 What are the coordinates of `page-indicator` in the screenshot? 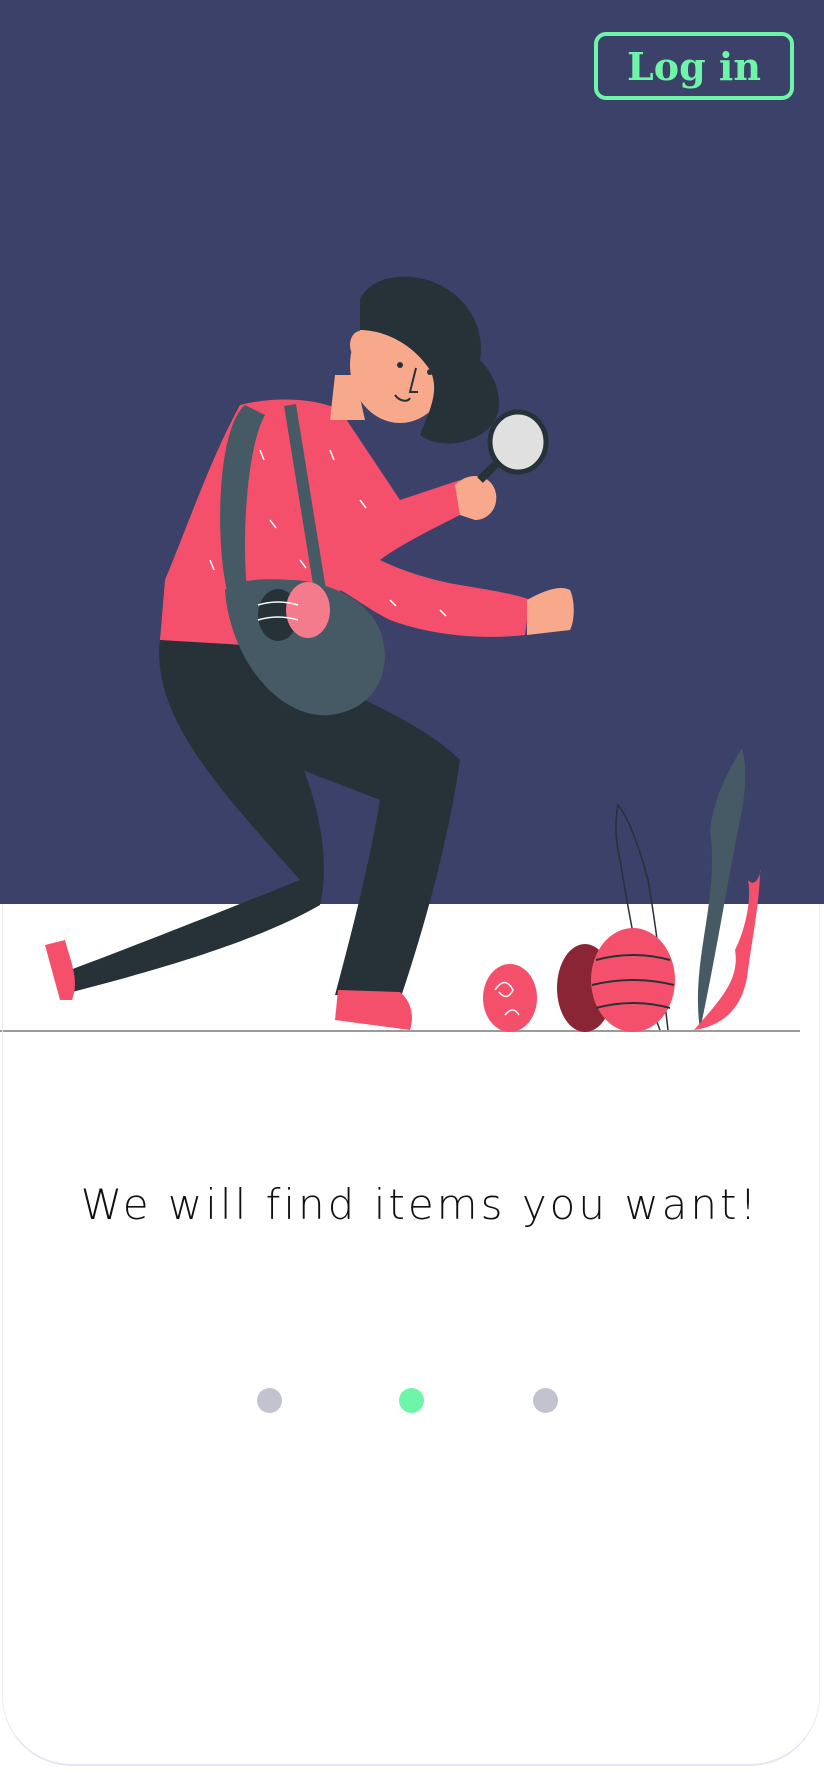 It's located at (412, 1401).